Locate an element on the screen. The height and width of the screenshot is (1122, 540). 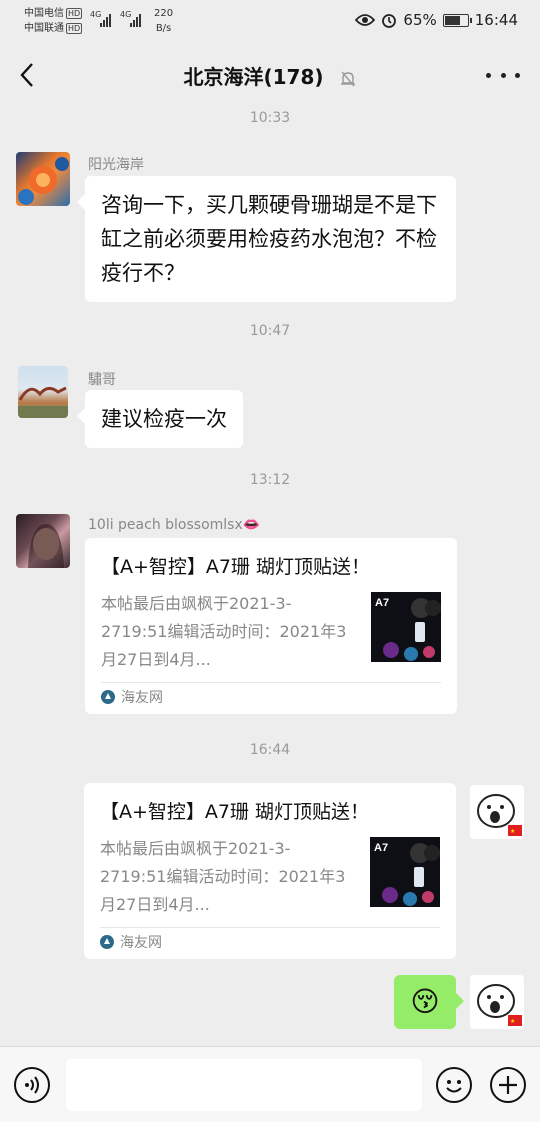
plus-icon is located at coordinates (508, 1085).